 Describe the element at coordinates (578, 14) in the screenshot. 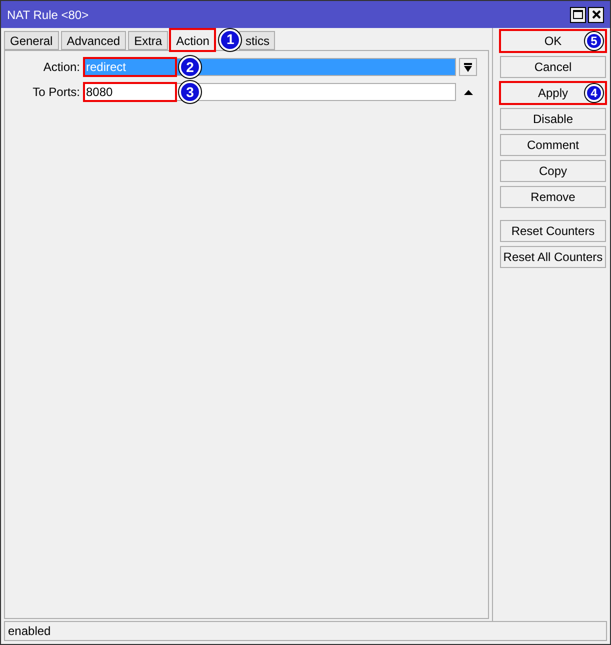

I see `maximize-button` at that location.